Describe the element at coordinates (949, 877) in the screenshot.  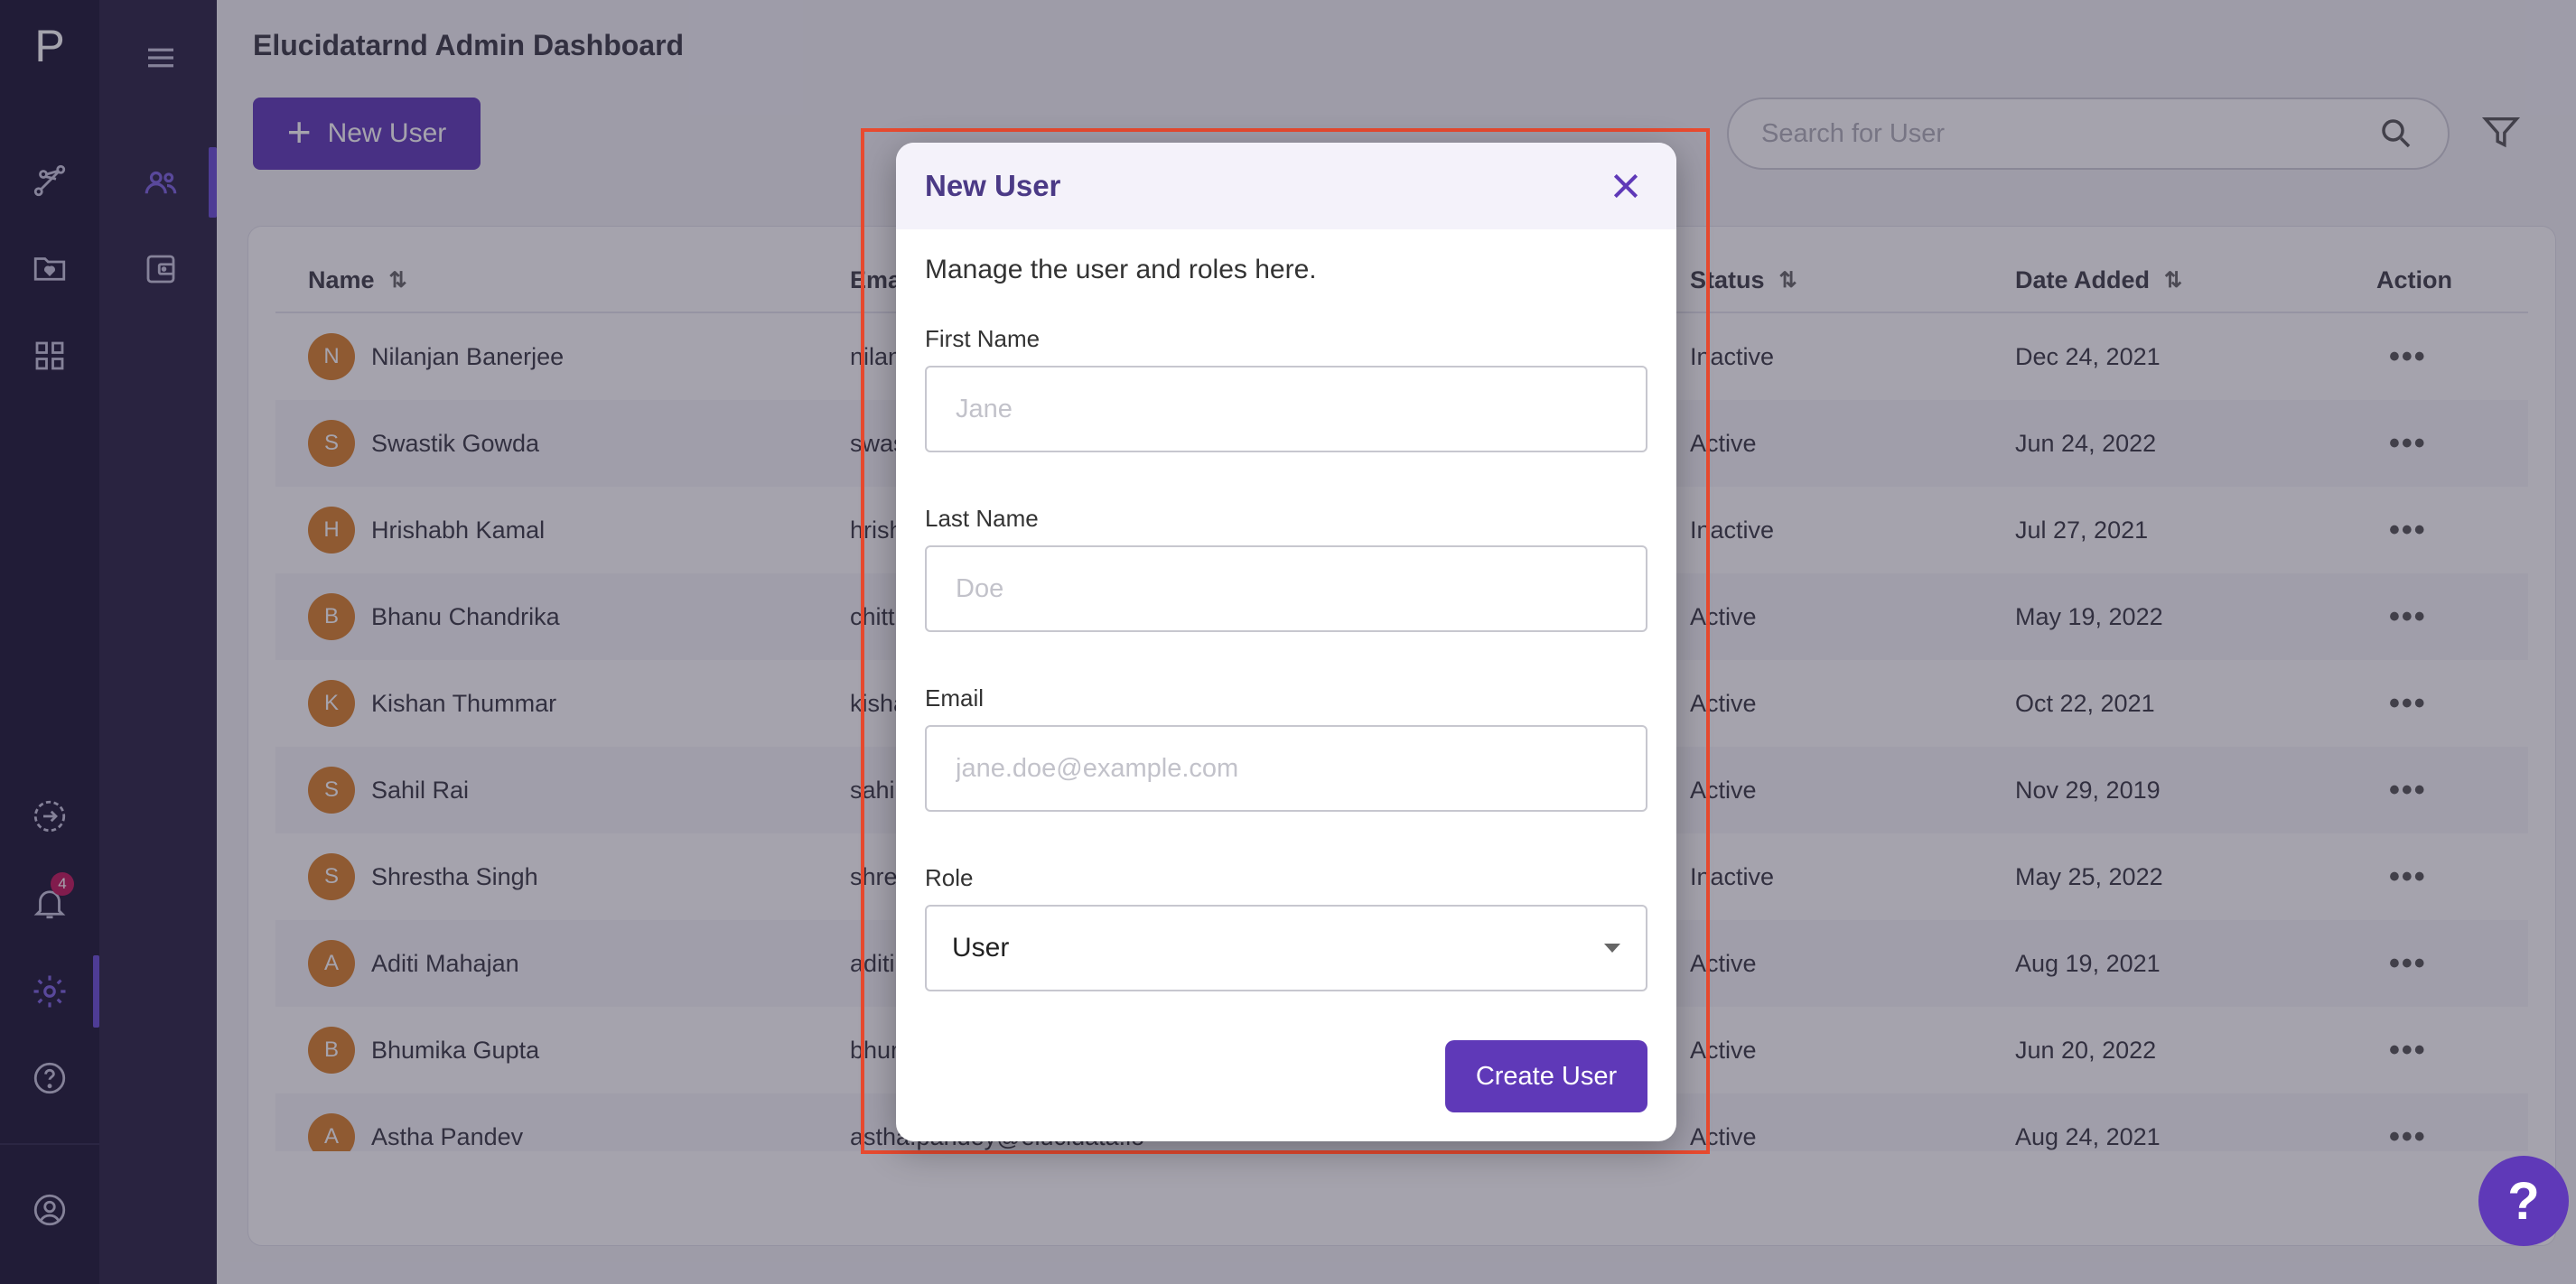
I see `role-label: Role` at that location.